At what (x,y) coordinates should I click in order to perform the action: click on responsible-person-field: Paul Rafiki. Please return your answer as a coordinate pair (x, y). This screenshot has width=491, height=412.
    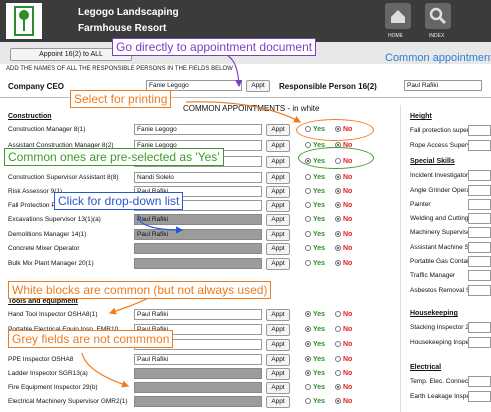
    Looking at the image, I should click on (443, 85).